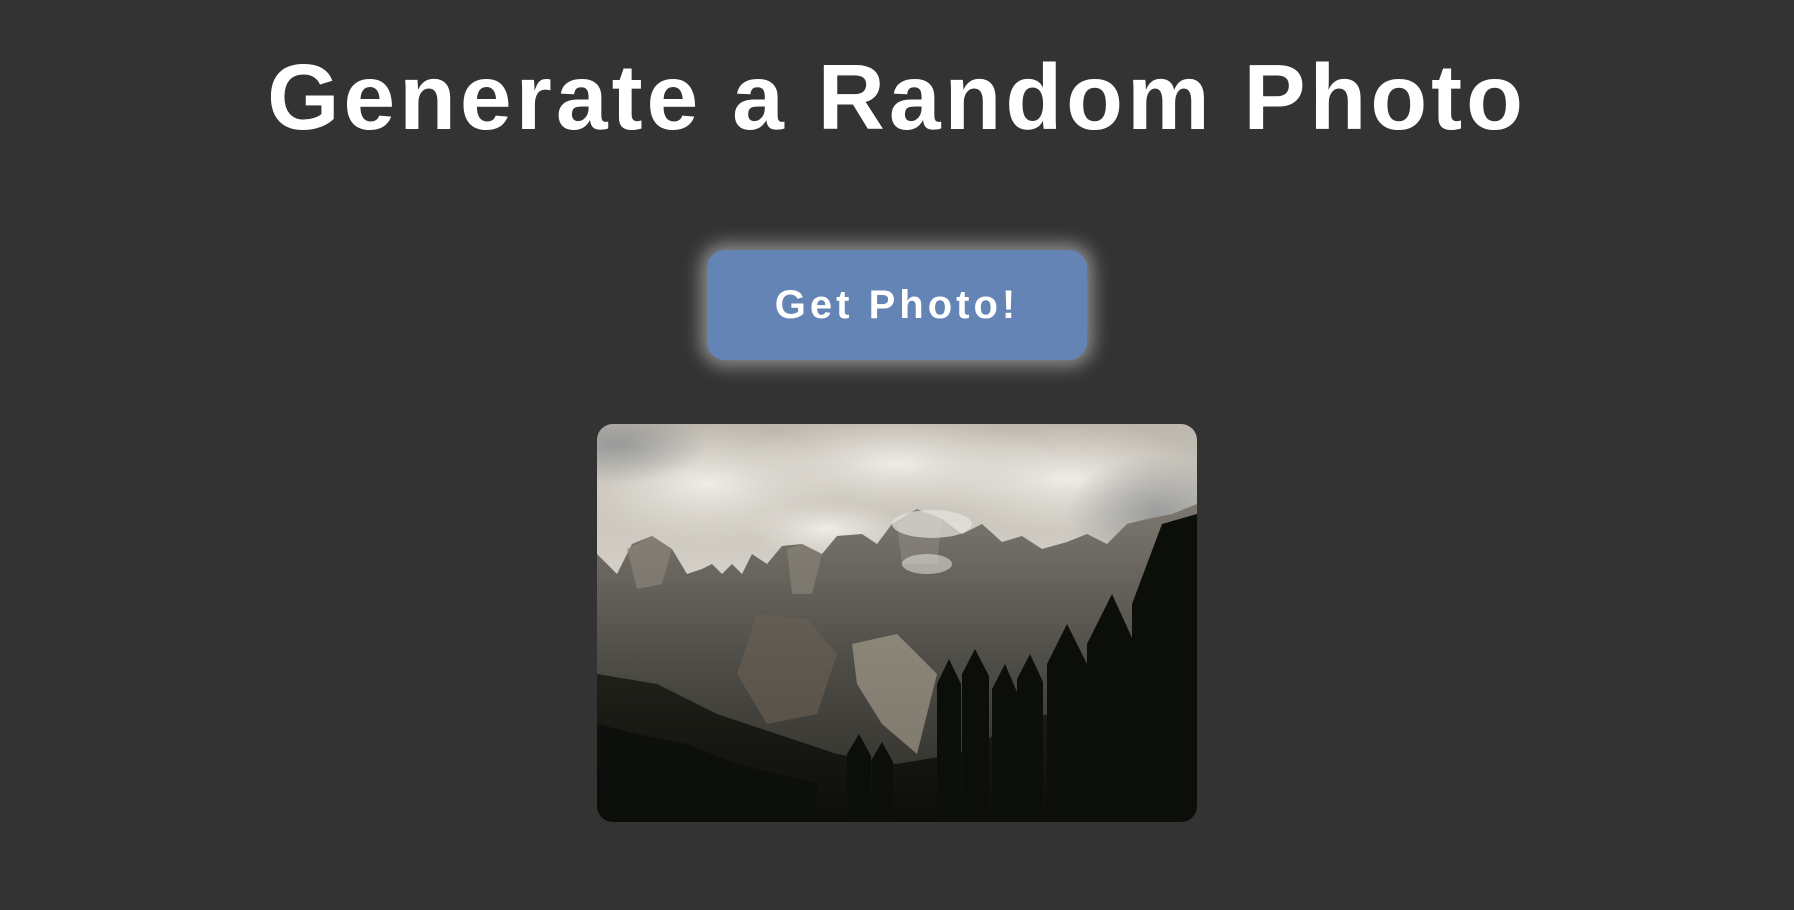 The image size is (1794, 910). Describe the element at coordinates (897, 305) in the screenshot. I see `get-photo-button: Get Photo!` at that location.